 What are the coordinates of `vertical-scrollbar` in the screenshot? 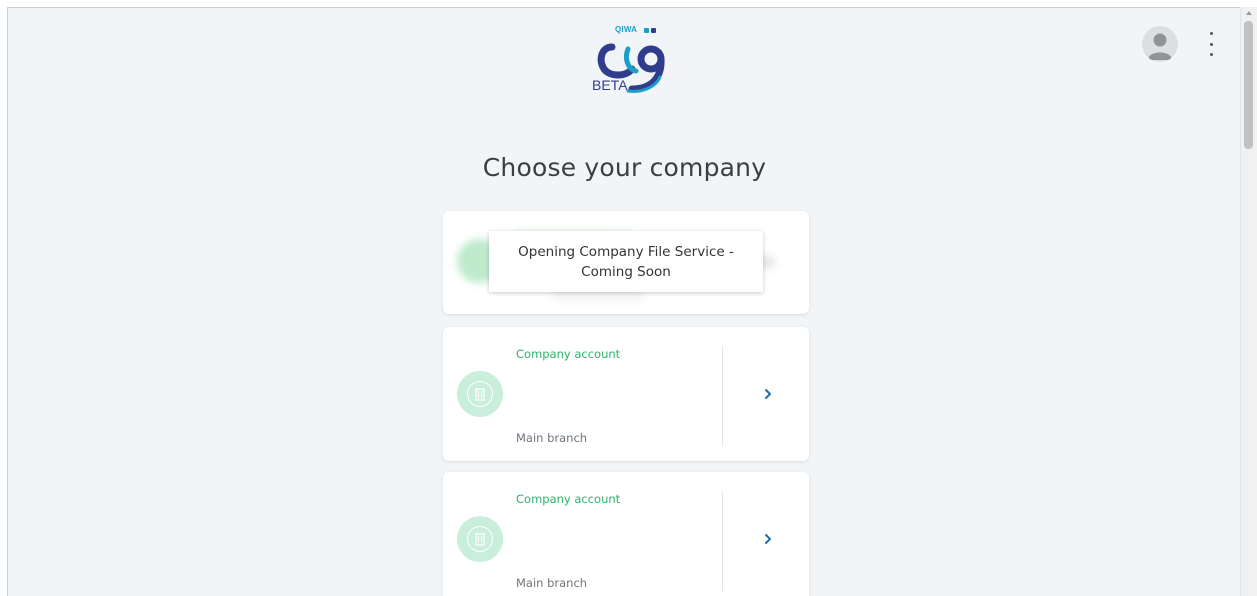 It's located at (1248, 301).